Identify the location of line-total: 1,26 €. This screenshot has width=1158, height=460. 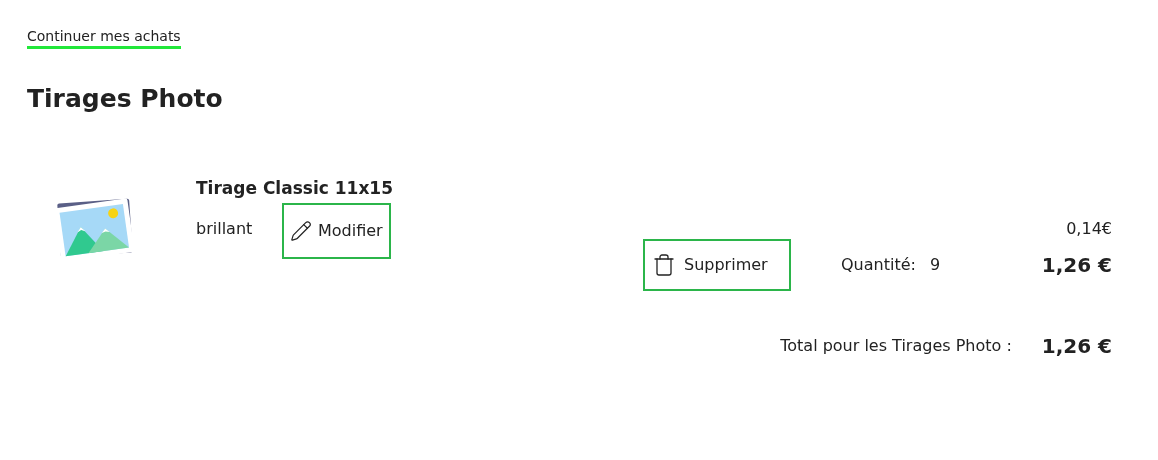
(1076, 265).